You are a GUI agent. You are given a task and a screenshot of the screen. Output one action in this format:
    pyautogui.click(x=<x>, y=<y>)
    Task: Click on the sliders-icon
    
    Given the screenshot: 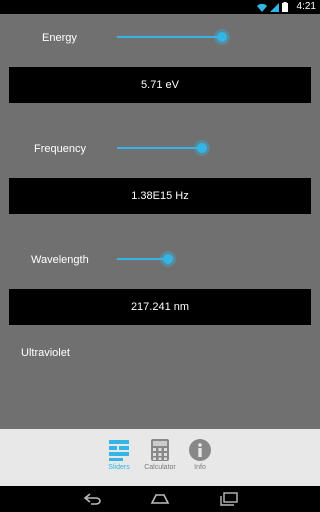 What is the action you would take?
    pyautogui.click(x=119, y=450)
    